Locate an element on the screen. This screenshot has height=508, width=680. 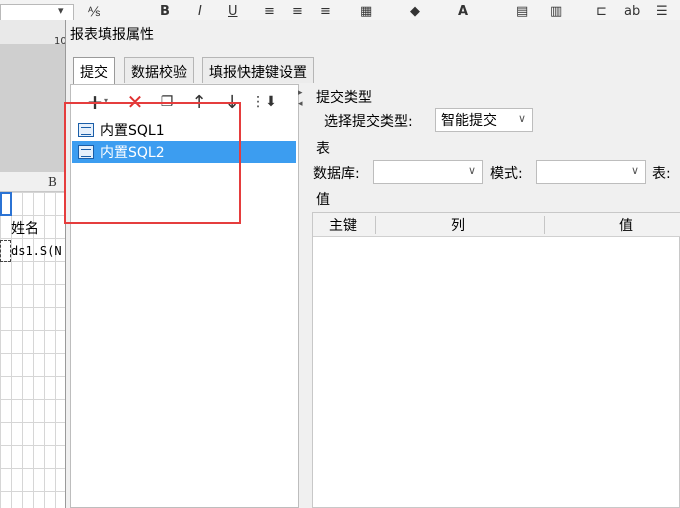
table-section-title: 表 is located at coordinates (323, 149).